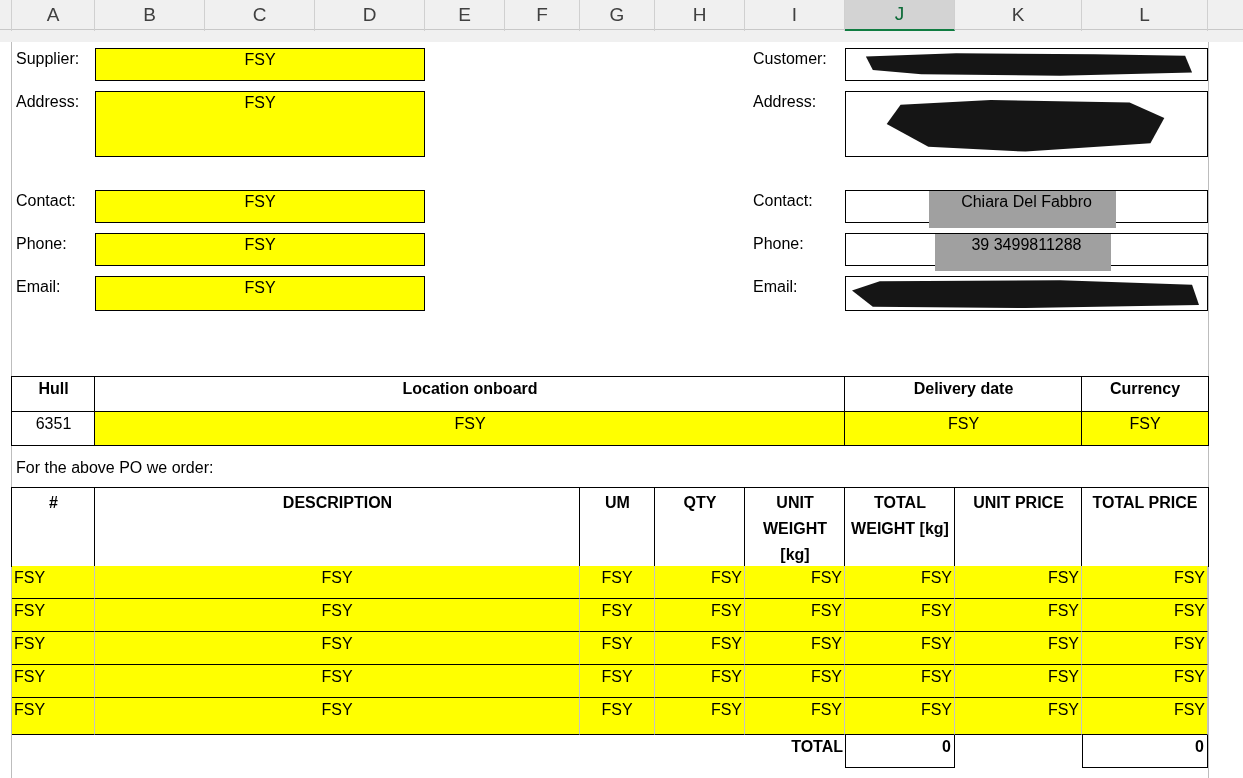 Image resolution: width=1243 pixels, height=778 pixels. Describe the element at coordinates (542, 15) in the screenshot. I see `column-header: F` at that location.